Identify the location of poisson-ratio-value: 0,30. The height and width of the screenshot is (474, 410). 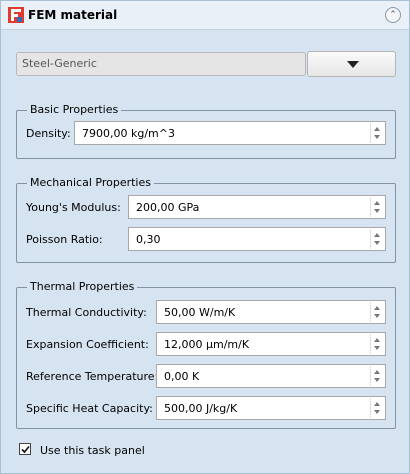
(148, 239).